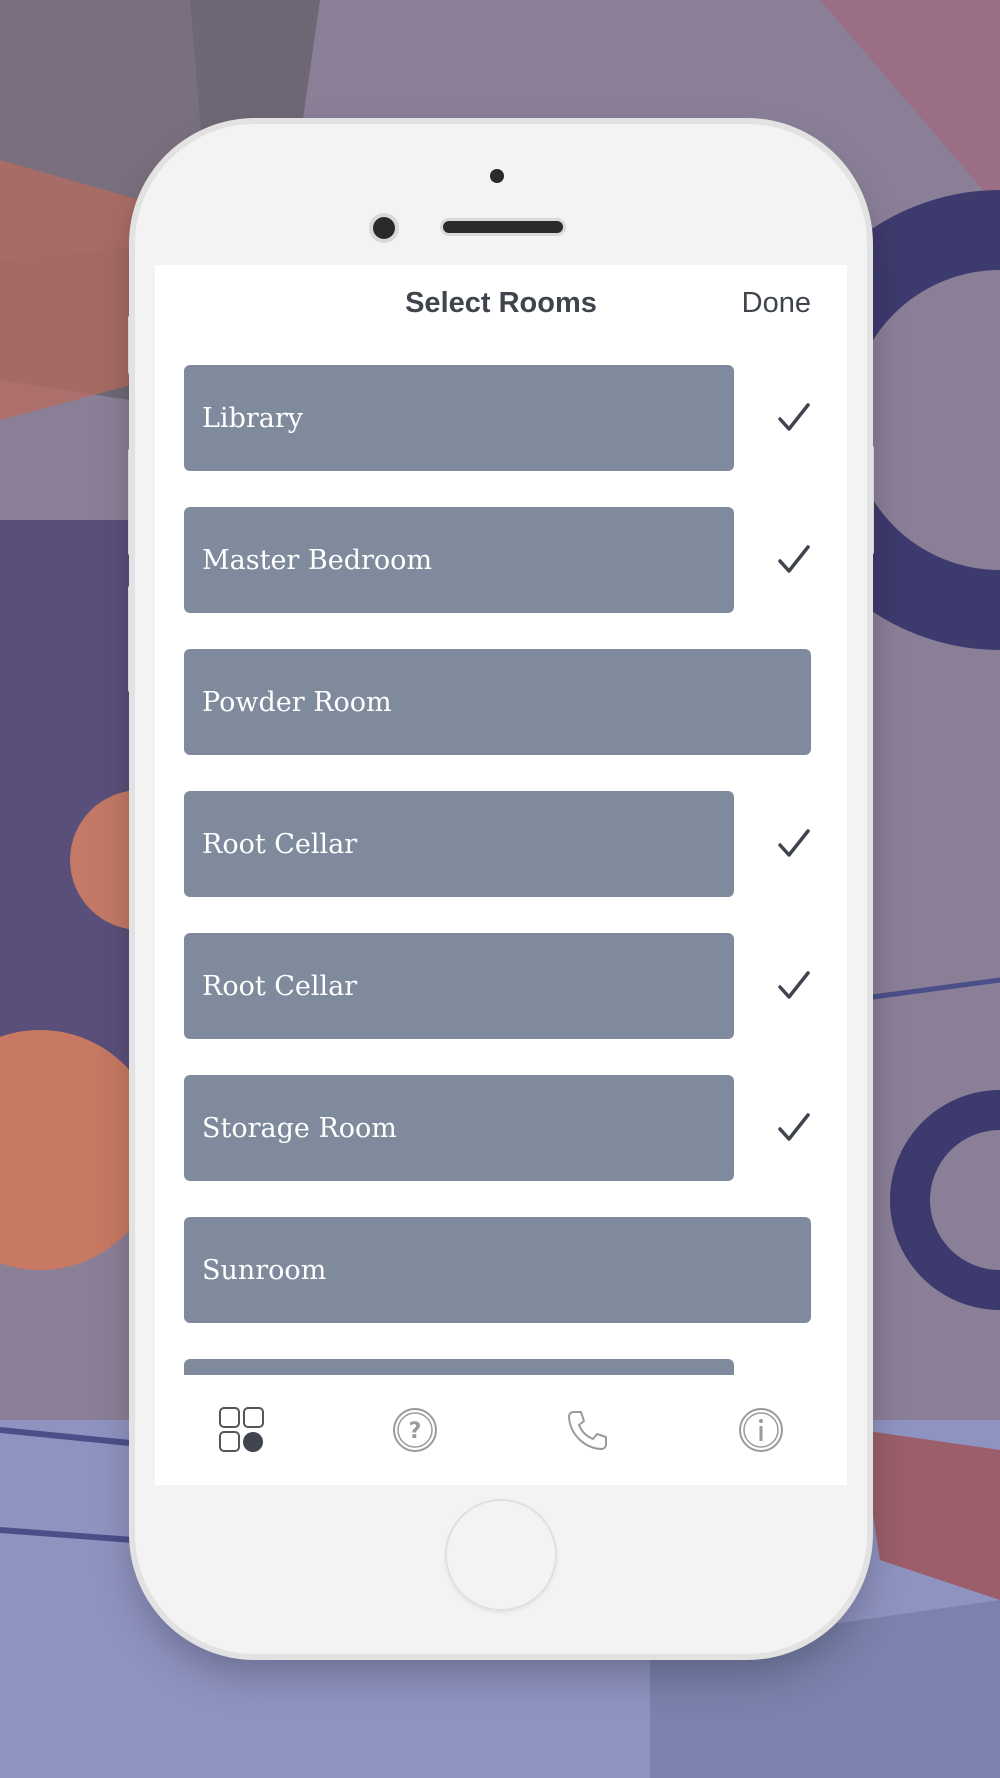 The height and width of the screenshot is (1778, 1000). Describe the element at coordinates (501, 1555) in the screenshot. I see `home-button` at that location.